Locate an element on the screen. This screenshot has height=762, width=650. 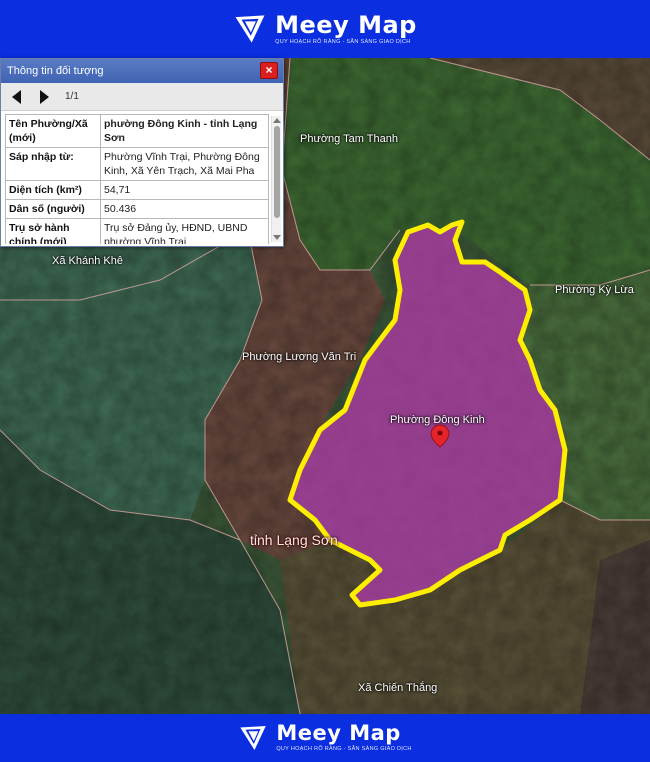
attr-key: Trụ sở hành chính (mới) is located at coordinates (53, 231).